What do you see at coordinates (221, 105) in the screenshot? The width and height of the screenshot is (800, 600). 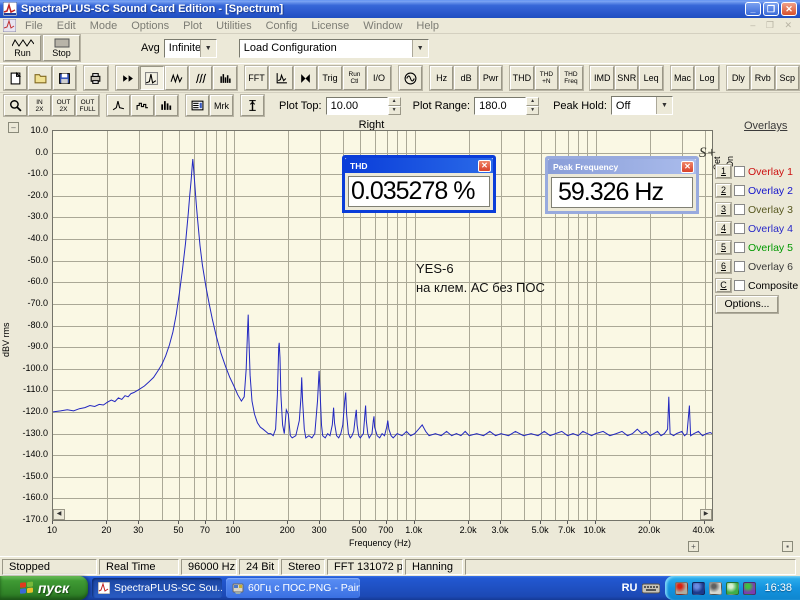 I see `marker-button: Mrk` at bounding box center [221, 105].